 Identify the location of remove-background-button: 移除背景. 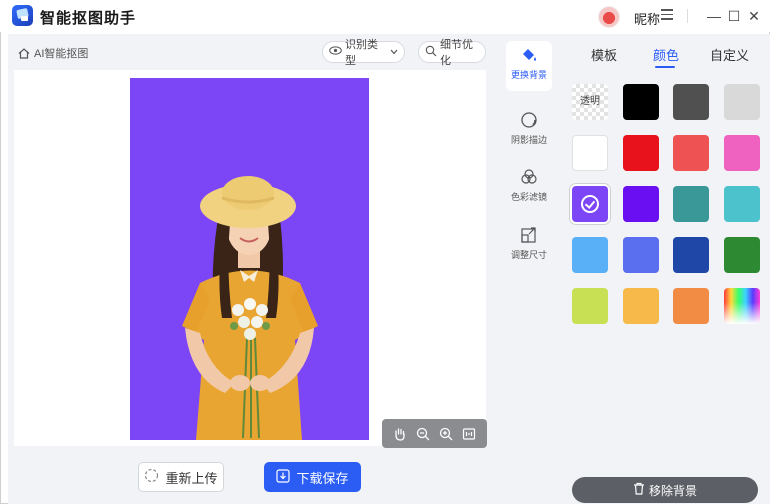
(665, 490).